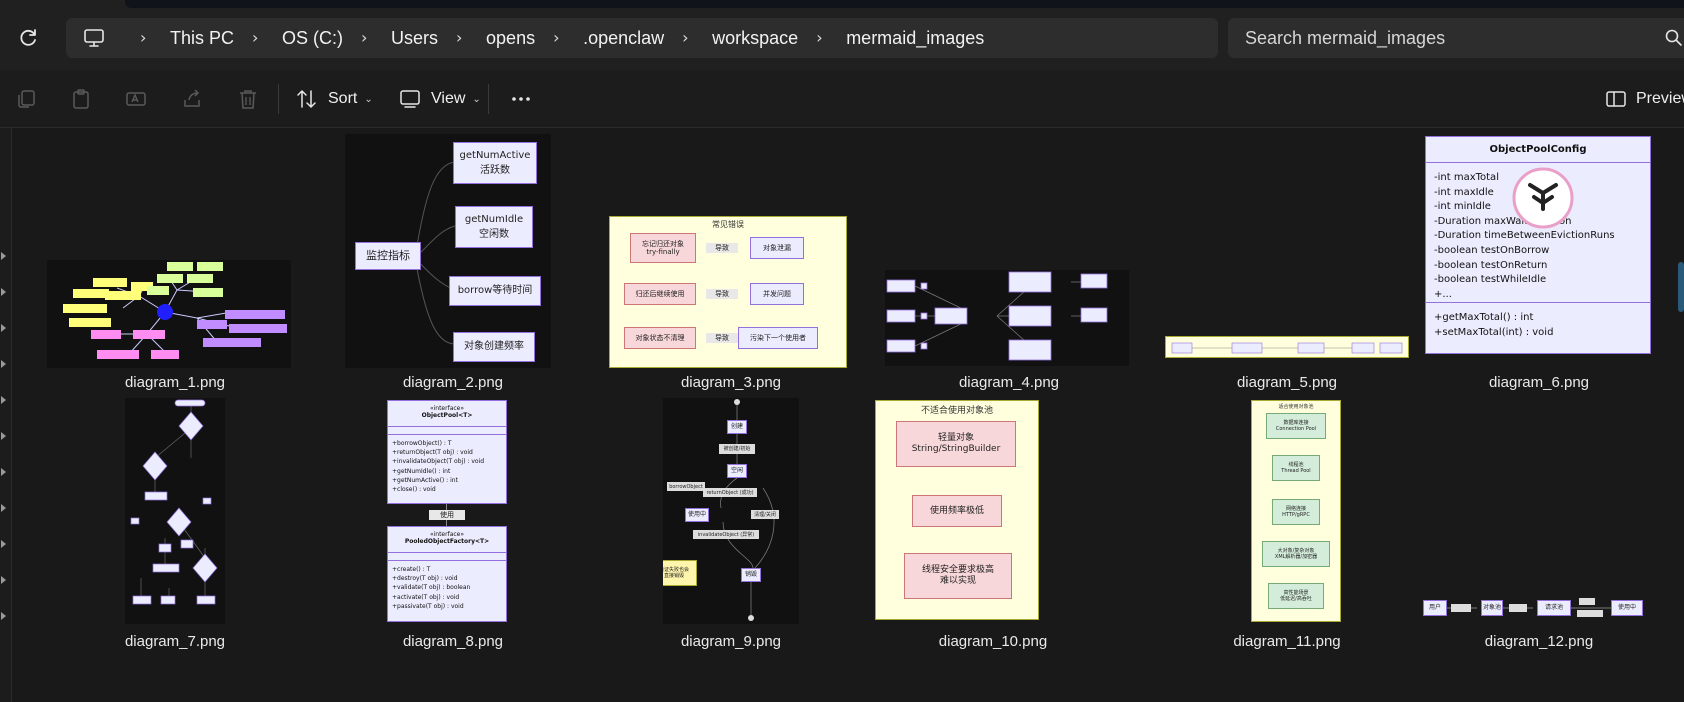 The height and width of the screenshot is (702, 1684). What do you see at coordinates (1456, 38) in the screenshot?
I see `search-input: Search mermaid_images` at bounding box center [1456, 38].